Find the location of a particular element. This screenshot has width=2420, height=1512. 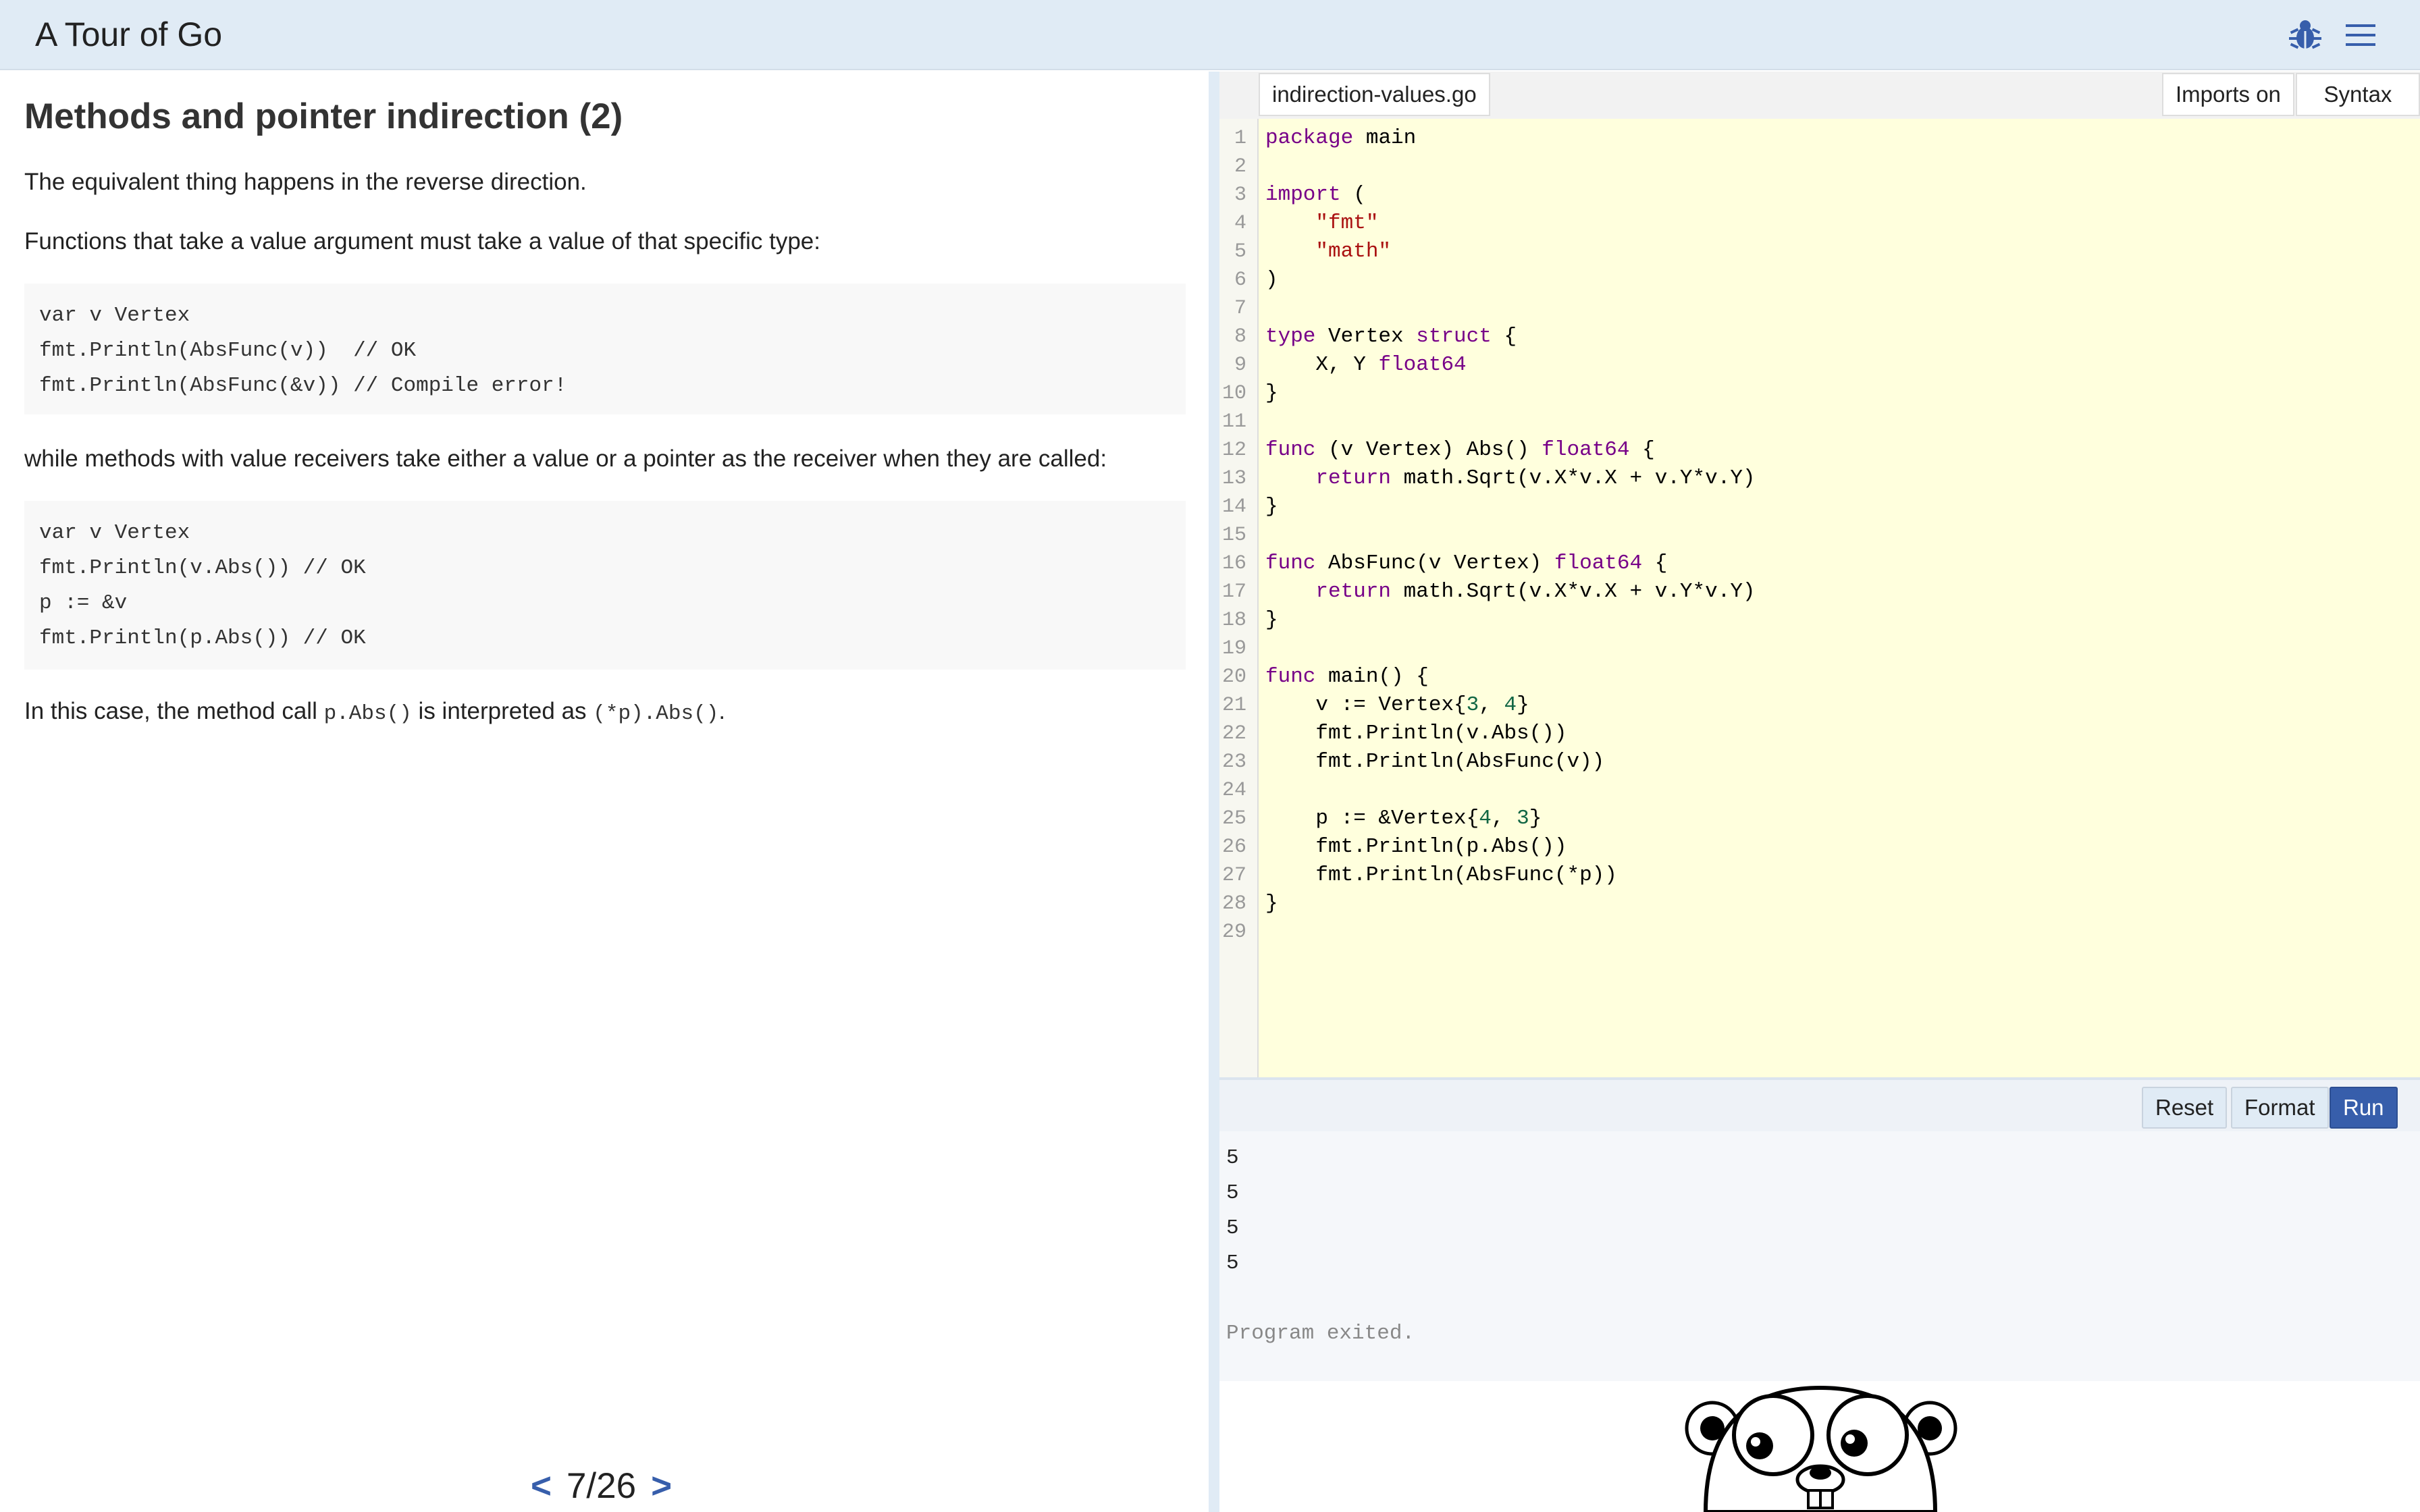

para4-mid: is interpreted as is located at coordinates (502, 711).